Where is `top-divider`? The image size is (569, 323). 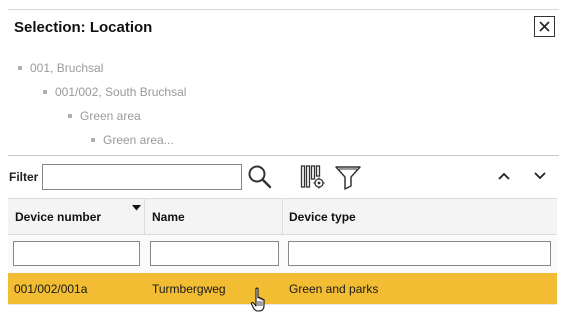
top-divider is located at coordinates (283, 9).